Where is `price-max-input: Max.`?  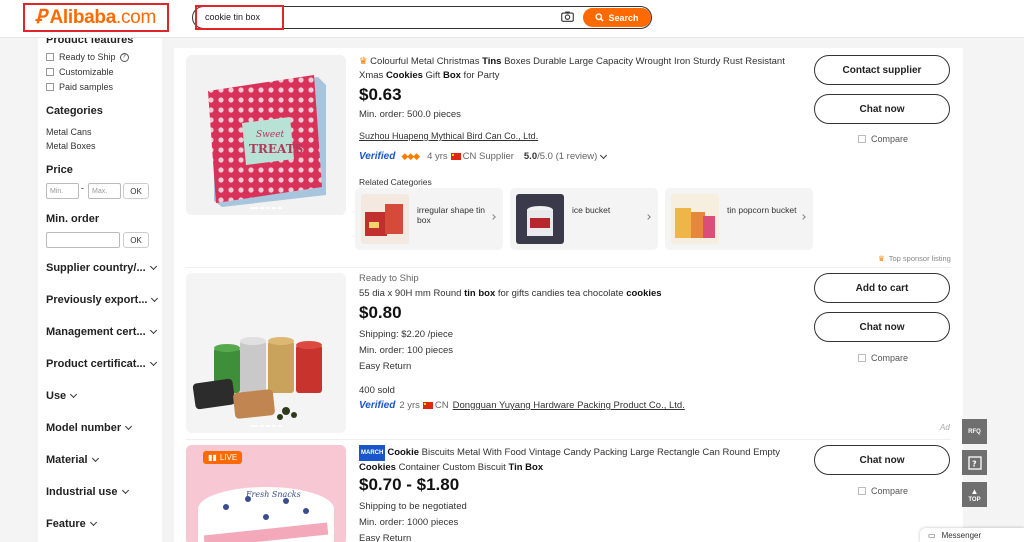
price-max-input: Max. is located at coordinates (104, 191).